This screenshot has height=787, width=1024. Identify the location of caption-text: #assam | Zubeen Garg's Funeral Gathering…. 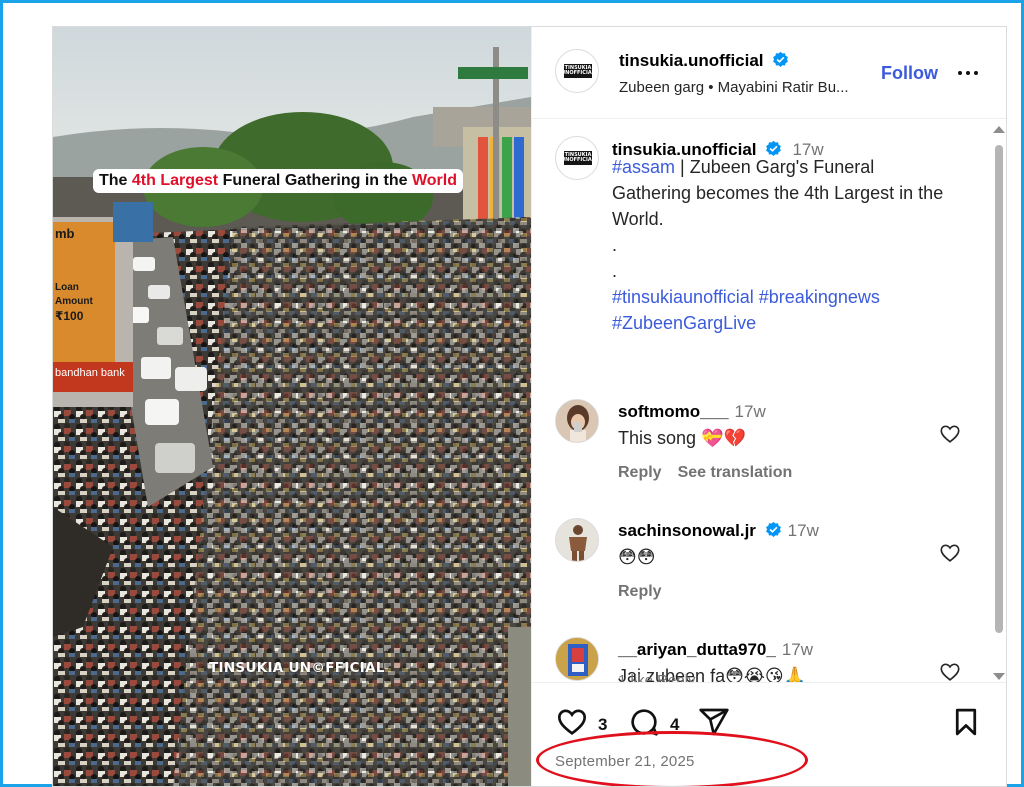
(784, 245).